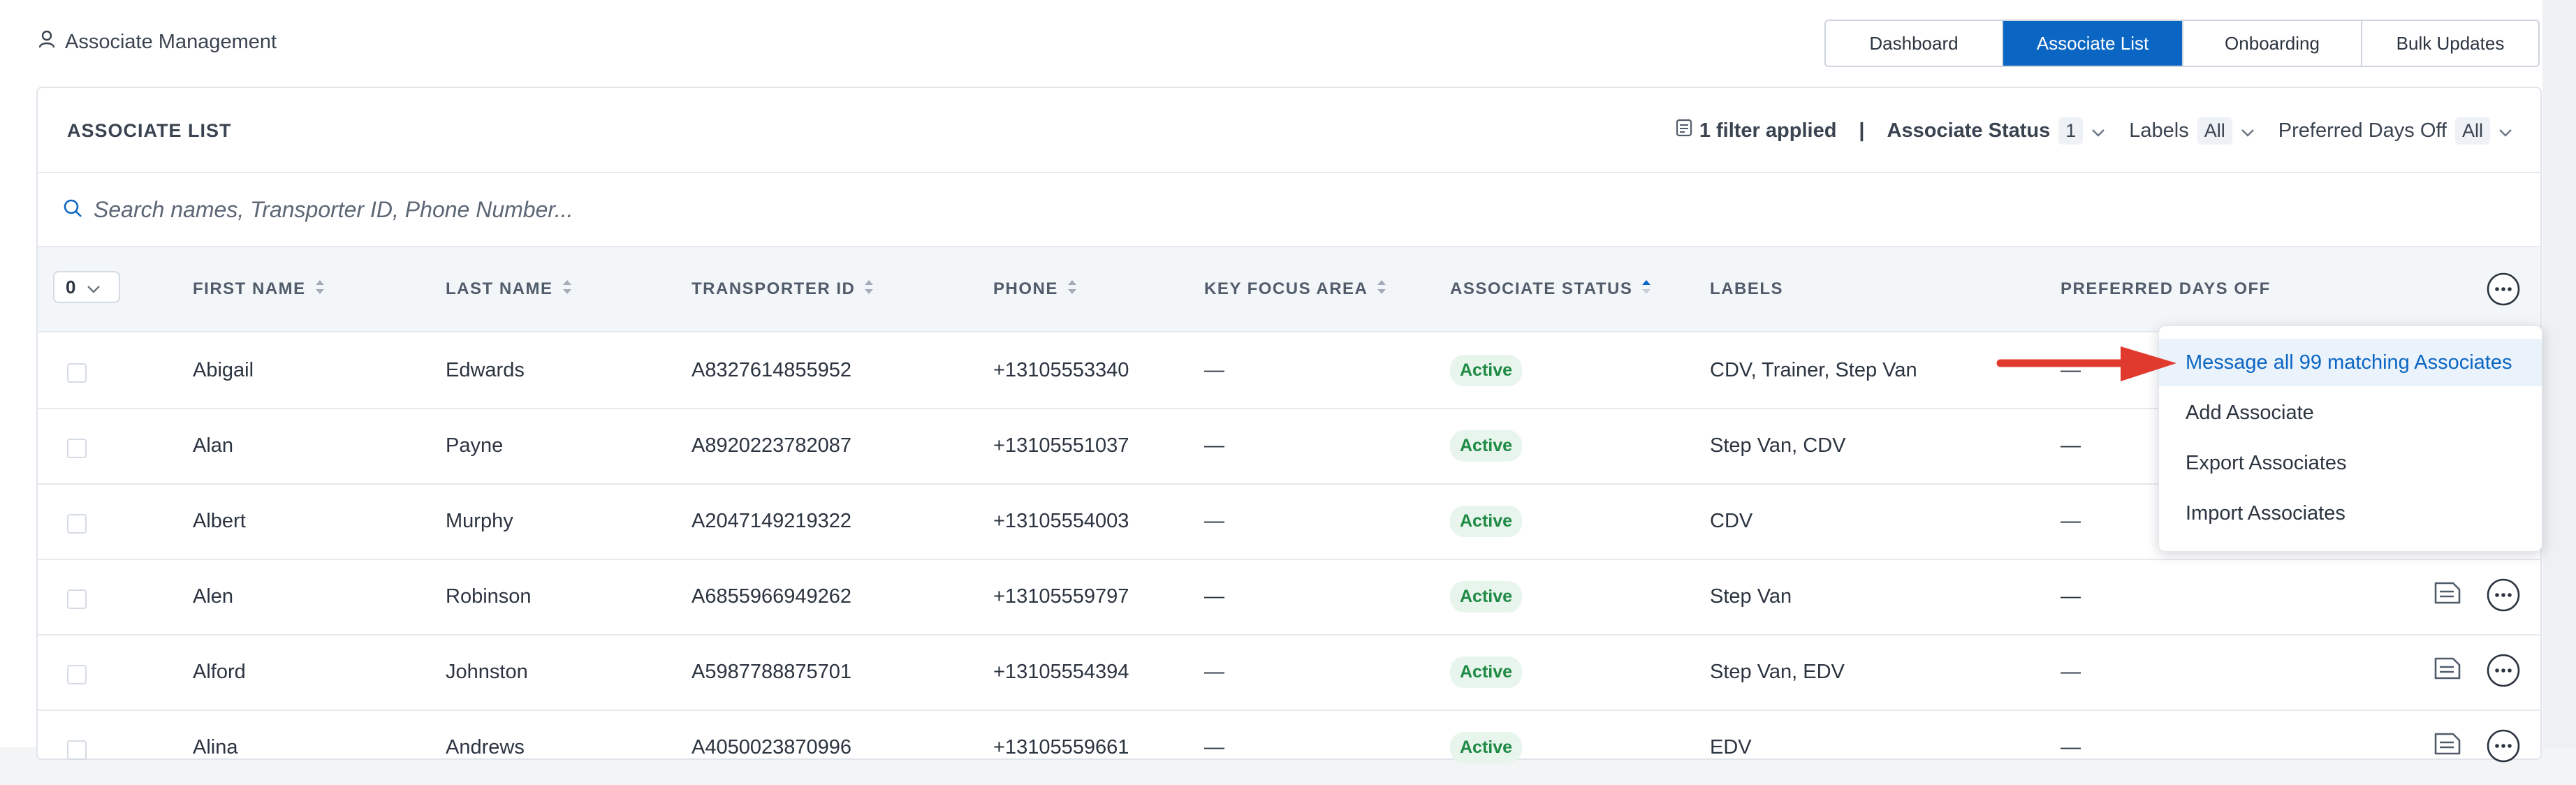 This screenshot has height=785, width=2576. What do you see at coordinates (500, 288) in the screenshot?
I see `column-last-name-label: LAST NAME` at bounding box center [500, 288].